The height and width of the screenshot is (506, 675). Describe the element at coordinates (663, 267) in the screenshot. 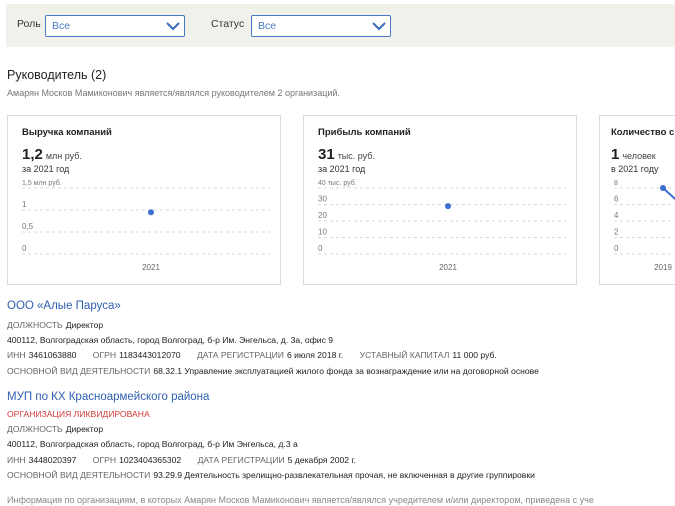

I see `x-tick-label: 2019` at that location.